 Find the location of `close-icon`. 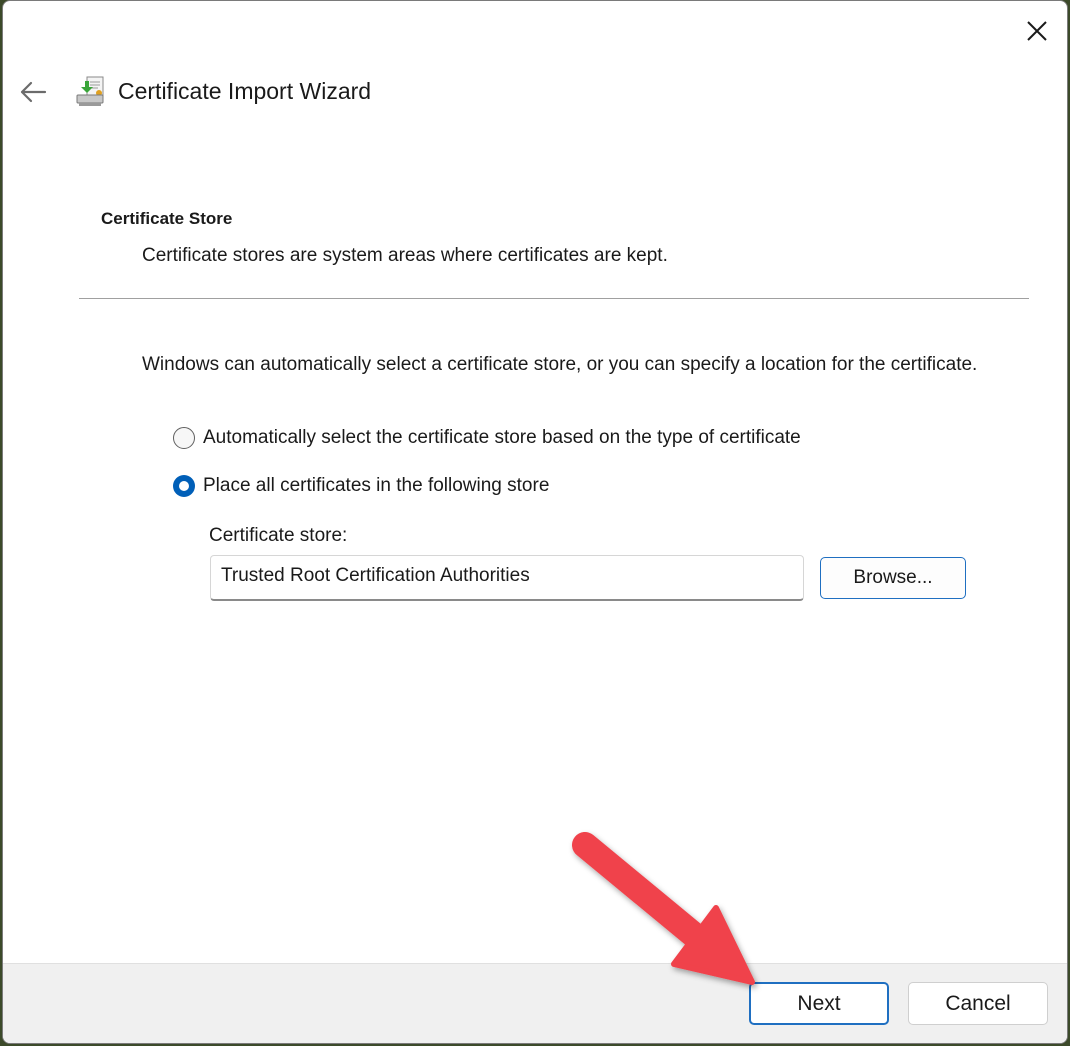

close-icon is located at coordinates (1037, 31).